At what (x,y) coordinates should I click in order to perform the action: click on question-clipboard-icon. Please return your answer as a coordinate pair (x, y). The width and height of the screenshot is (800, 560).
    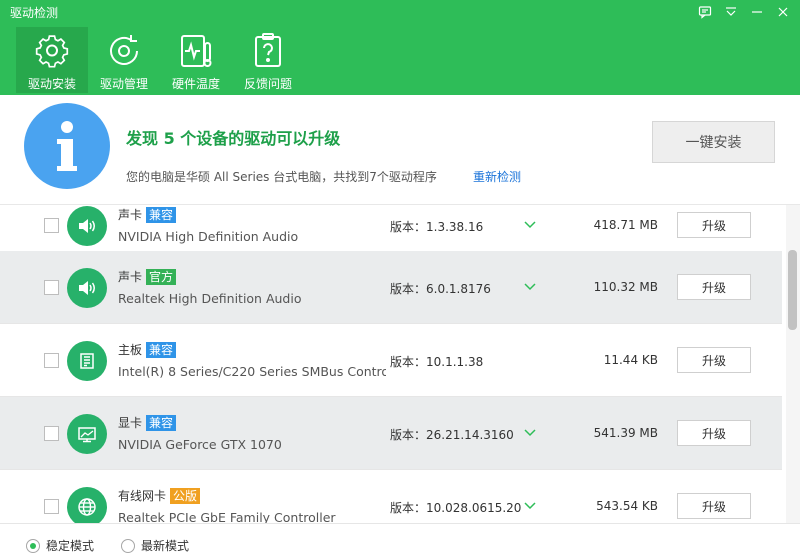
    Looking at the image, I should click on (268, 50).